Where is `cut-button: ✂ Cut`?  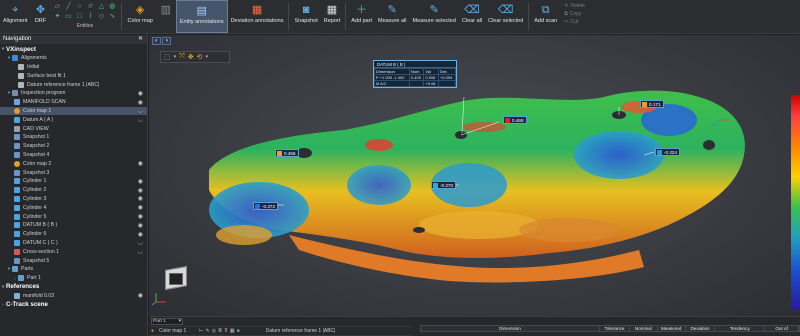
cut-button: ✂ Cut is located at coordinates (574, 22).